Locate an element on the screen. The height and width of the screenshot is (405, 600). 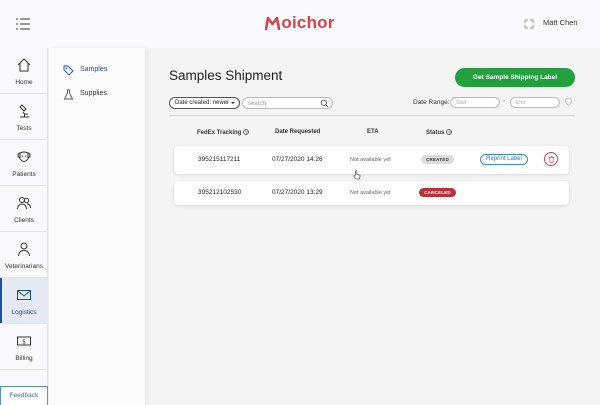
fullscreen-icon is located at coordinates (529, 24).